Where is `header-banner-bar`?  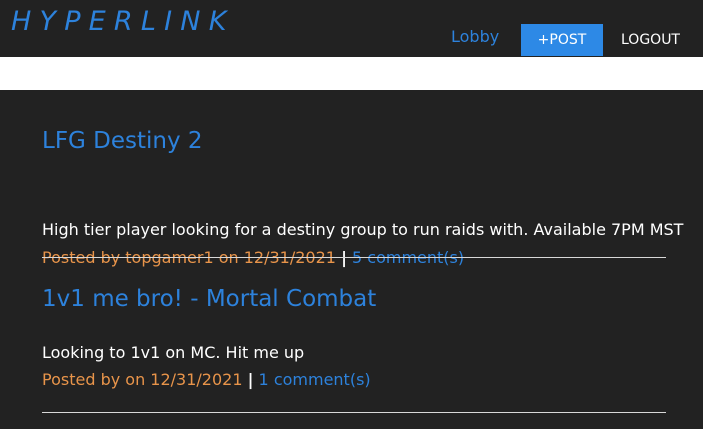
header-banner-bar is located at coordinates (351, 73).